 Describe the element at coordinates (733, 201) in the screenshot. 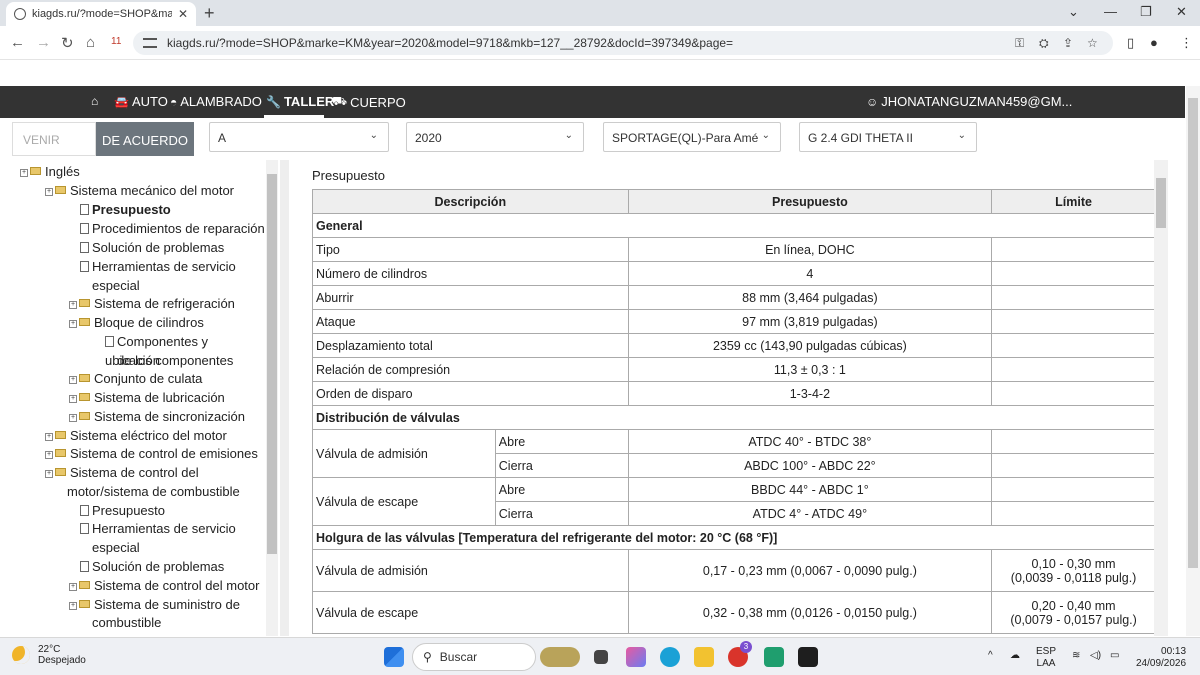

I see `table-header-row: Descripción Presupuesto Límite` at that location.